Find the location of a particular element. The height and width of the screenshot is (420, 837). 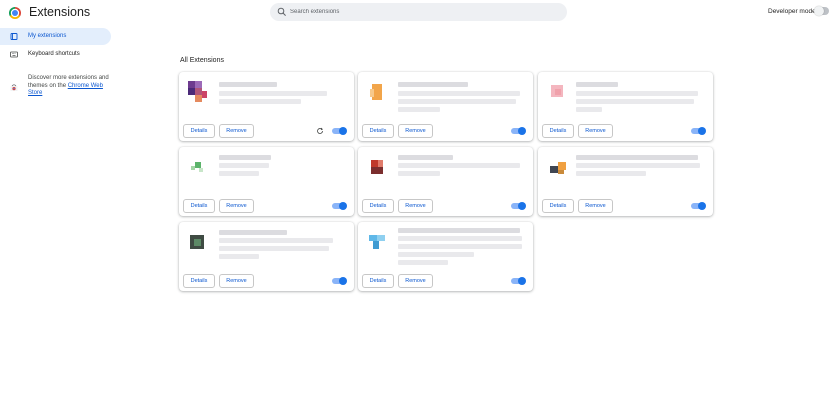

sidebar-item-my-extensions: My extensions is located at coordinates (55, 36).